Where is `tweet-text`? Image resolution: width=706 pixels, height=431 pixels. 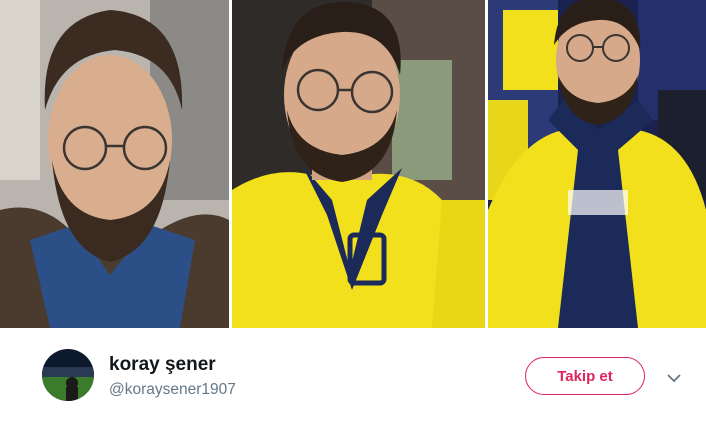
tweet-text is located at coordinates (353, 426).